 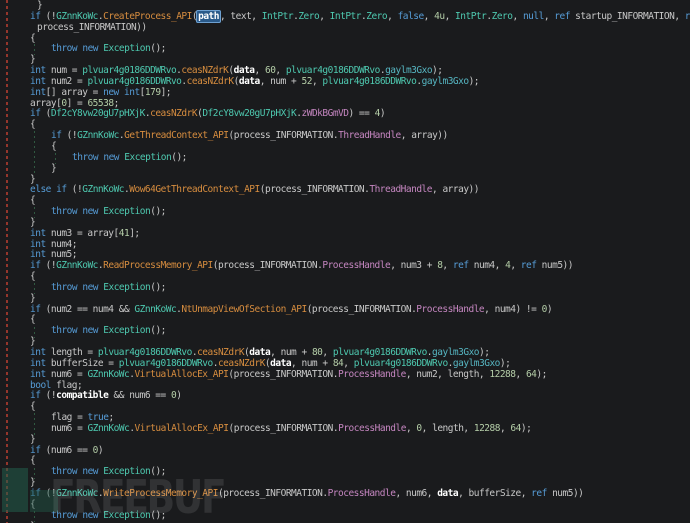 What do you see at coordinates (61, 255) in the screenshot?
I see `code-token: num5;` at bounding box center [61, 255].